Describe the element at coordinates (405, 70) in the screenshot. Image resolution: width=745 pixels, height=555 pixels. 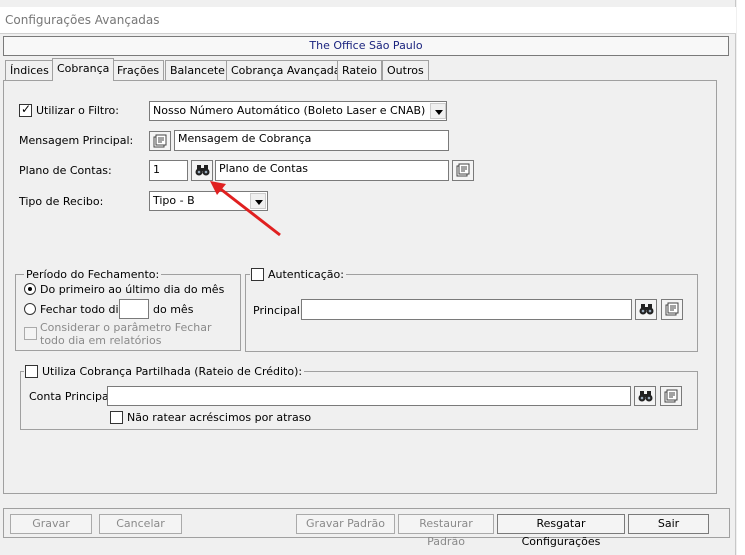
I see `tab-outros: Outros` at that location.